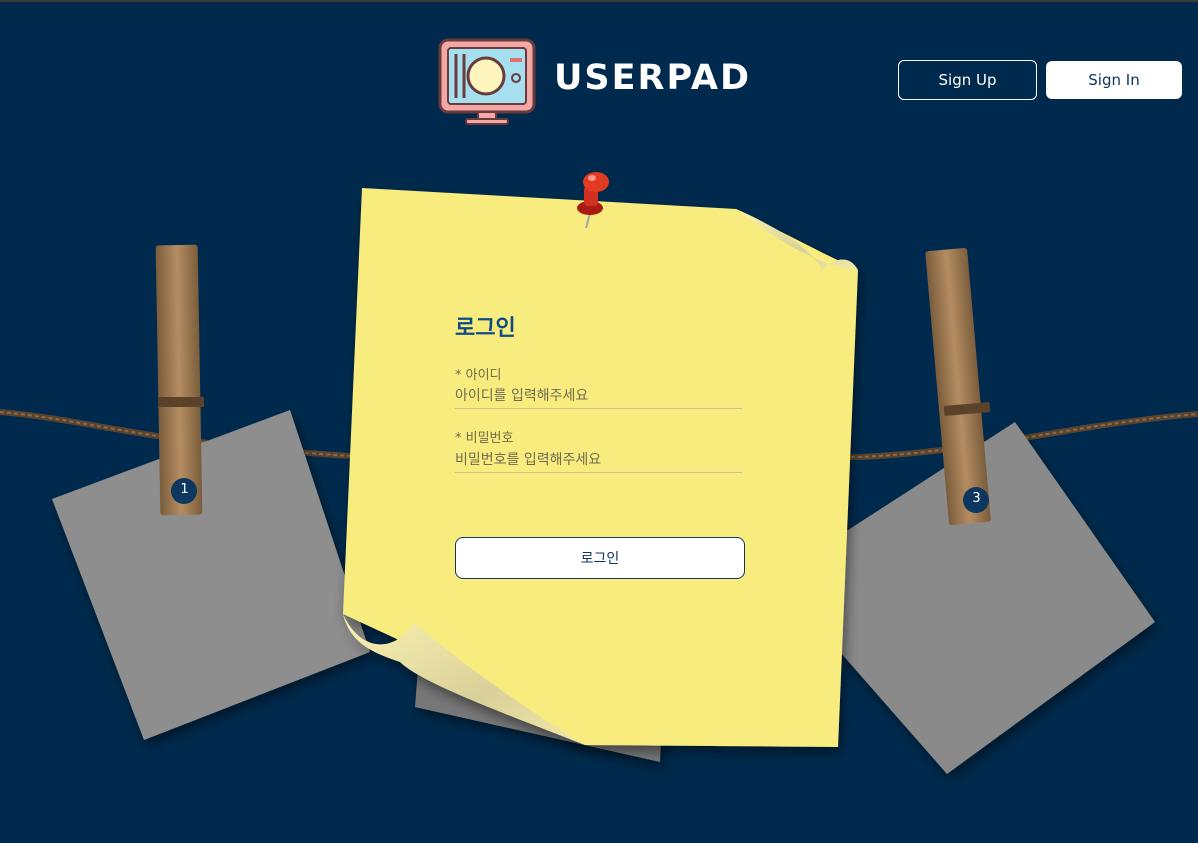  I want to click on card-number-left: 1, so click(184, 489).